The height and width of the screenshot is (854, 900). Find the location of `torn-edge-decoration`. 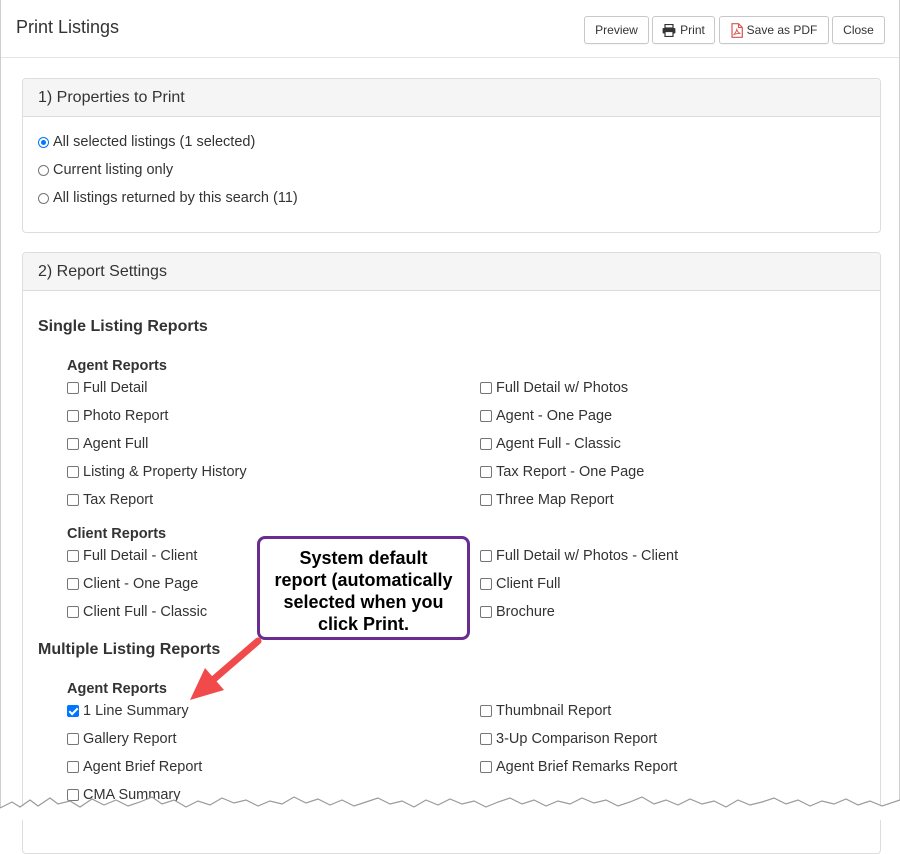

torn-edge-decoration is located at coordinates (450, 808).